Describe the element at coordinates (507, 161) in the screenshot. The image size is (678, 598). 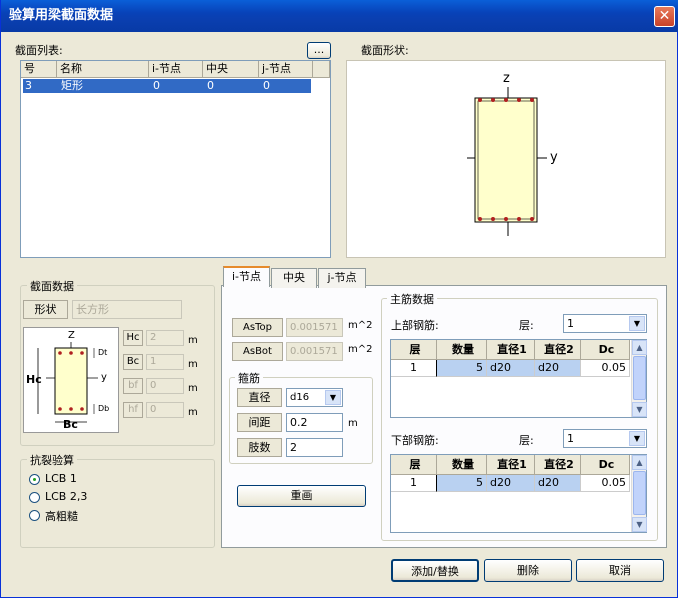
I see `section-shape-drawing` at that location.